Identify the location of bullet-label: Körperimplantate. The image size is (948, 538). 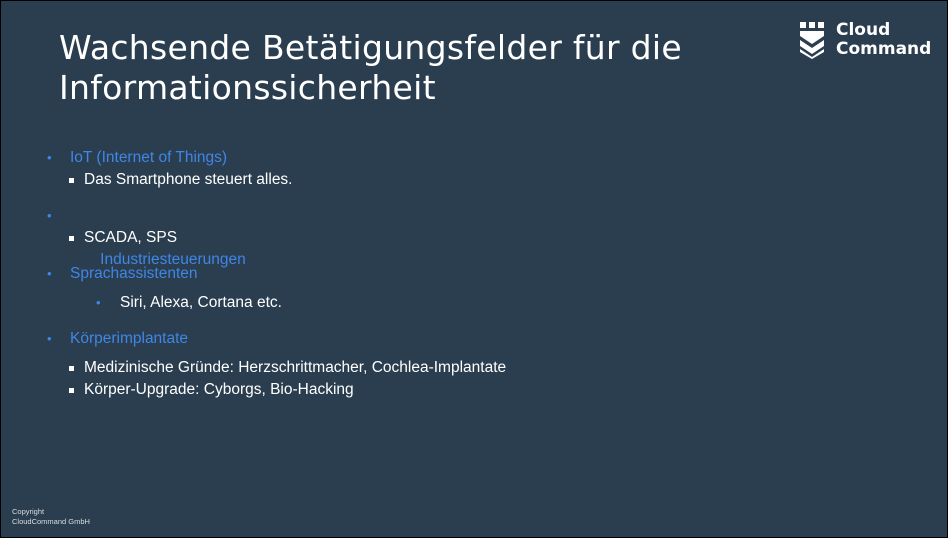
(129, 338).